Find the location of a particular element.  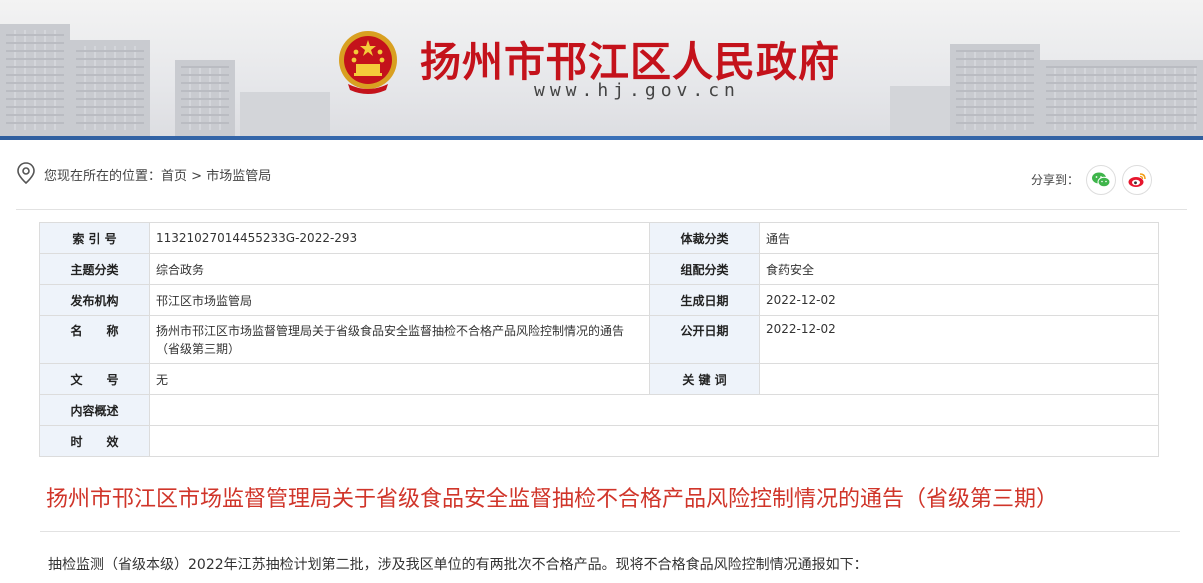

banner-stripe is located at coordinates (601, 138).